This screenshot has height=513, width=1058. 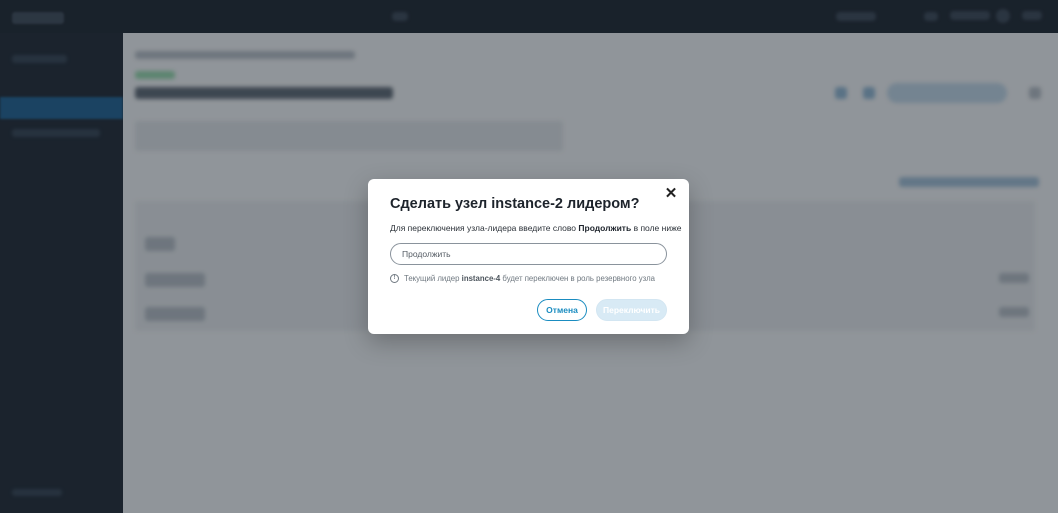 What do you see at coordinates (656, 228) in the screenshot?
I see `instruction-suffix: в поле ниже` at bounding box center [656, 228].